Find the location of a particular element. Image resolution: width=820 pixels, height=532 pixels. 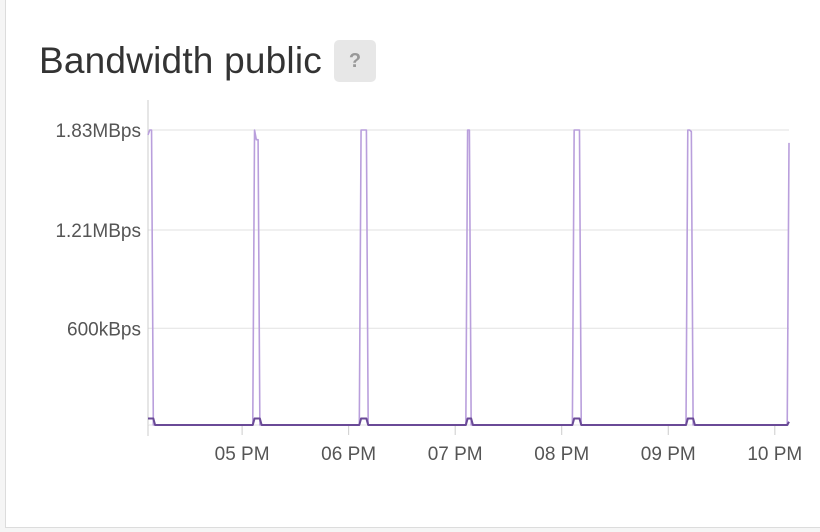

x-tick-label: 05 PM is located at coordinates (242, 454).